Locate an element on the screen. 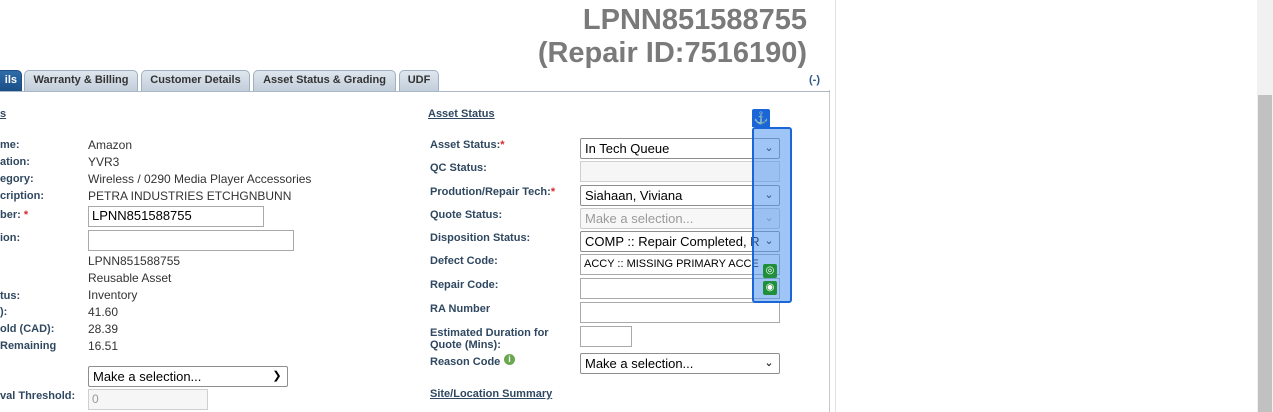 This screenshot has width=1273, height=412. field-value: Wireless / 0290 Media Player Accessories is located at coordinates (200, 179).